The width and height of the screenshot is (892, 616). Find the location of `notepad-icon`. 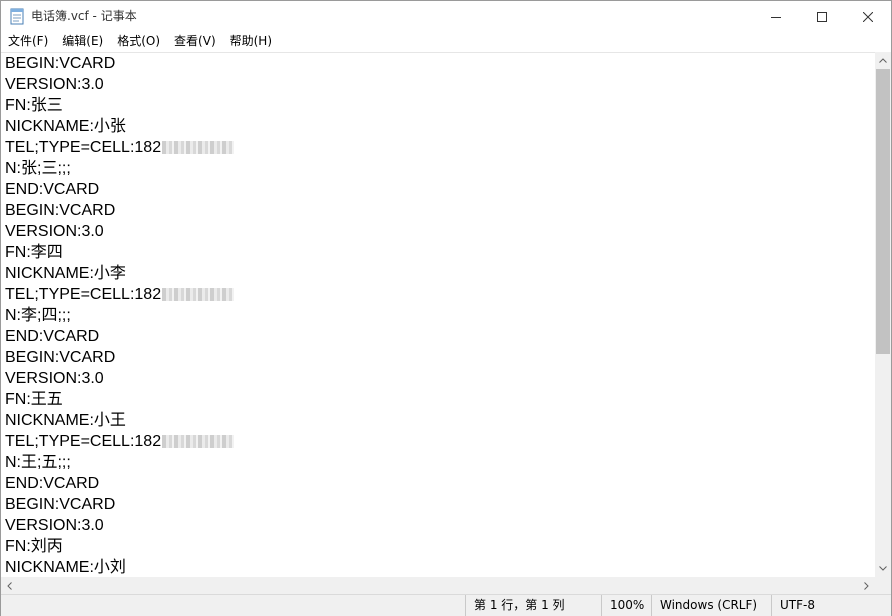

notepad-icon is located at coordinates (17, 16).